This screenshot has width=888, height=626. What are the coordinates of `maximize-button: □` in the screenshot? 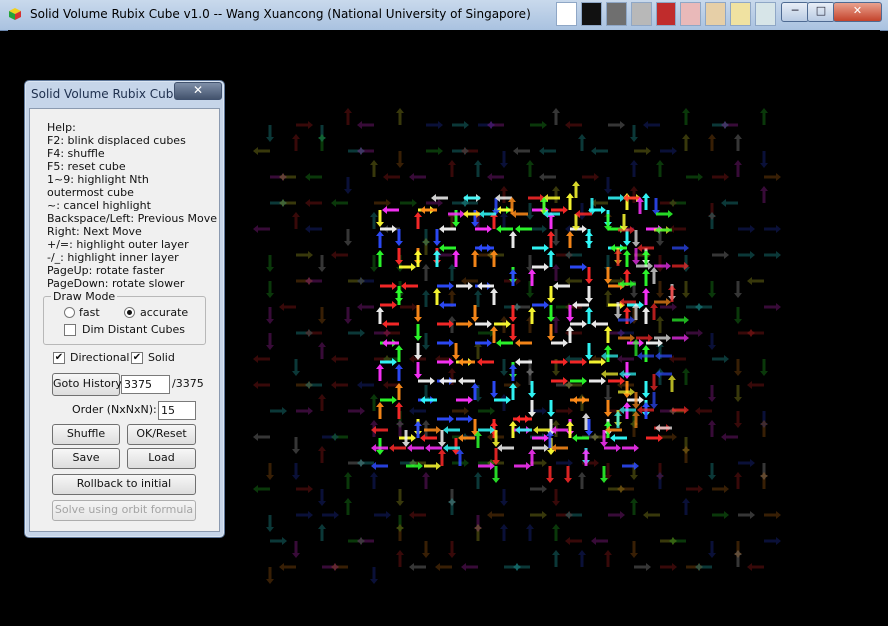 It's located at (821, 12).